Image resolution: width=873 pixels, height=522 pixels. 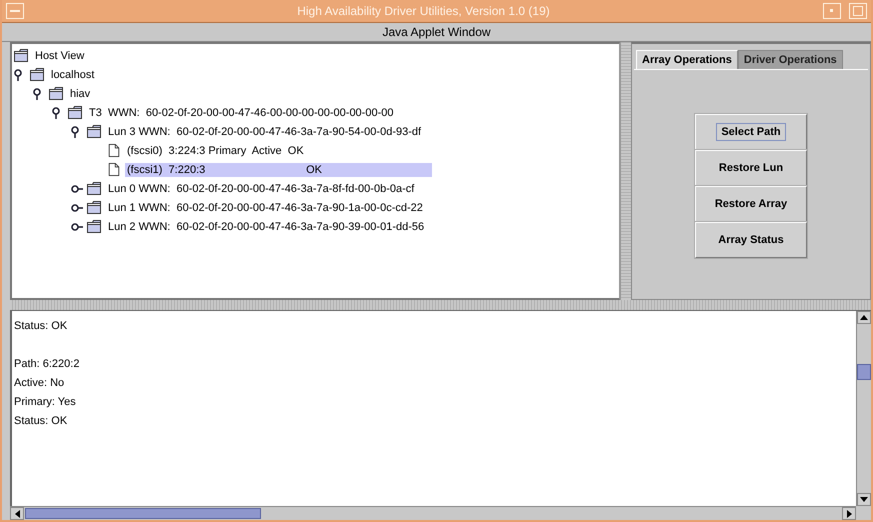 What do you see at coordinates (59, 55) in the screenshot?
I see `tree-item: Host View` at bounding box center [59, 55].